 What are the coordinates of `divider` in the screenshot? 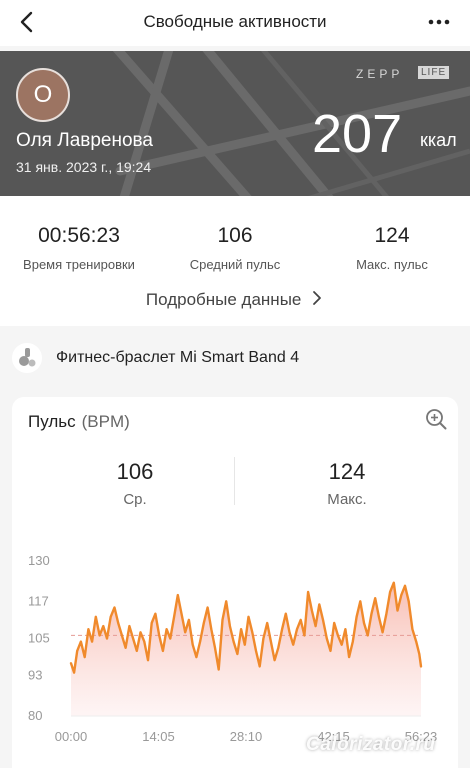 It's located at (234, 481).